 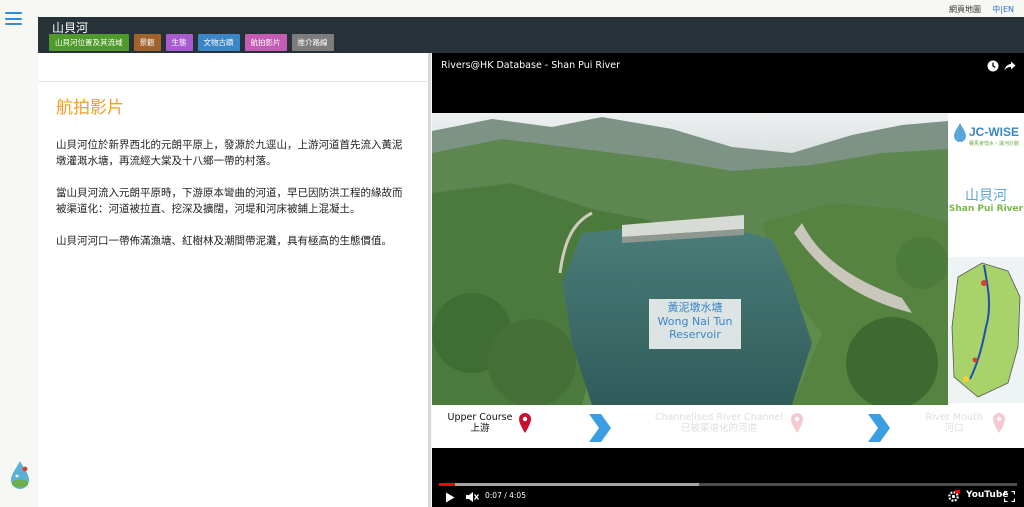 I want to click on sitemap-link: 網頁地圖, so click(x=965, y=9).